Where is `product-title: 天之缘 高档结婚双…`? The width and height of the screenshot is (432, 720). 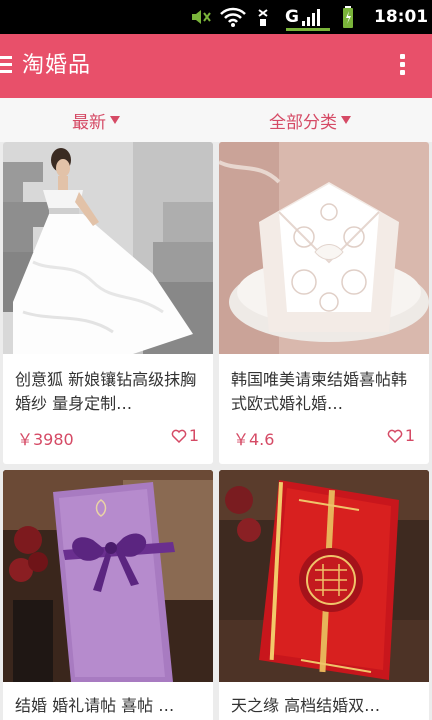
product-title: 天之缘 高档结婚双… is located at coordinates (306, 705).